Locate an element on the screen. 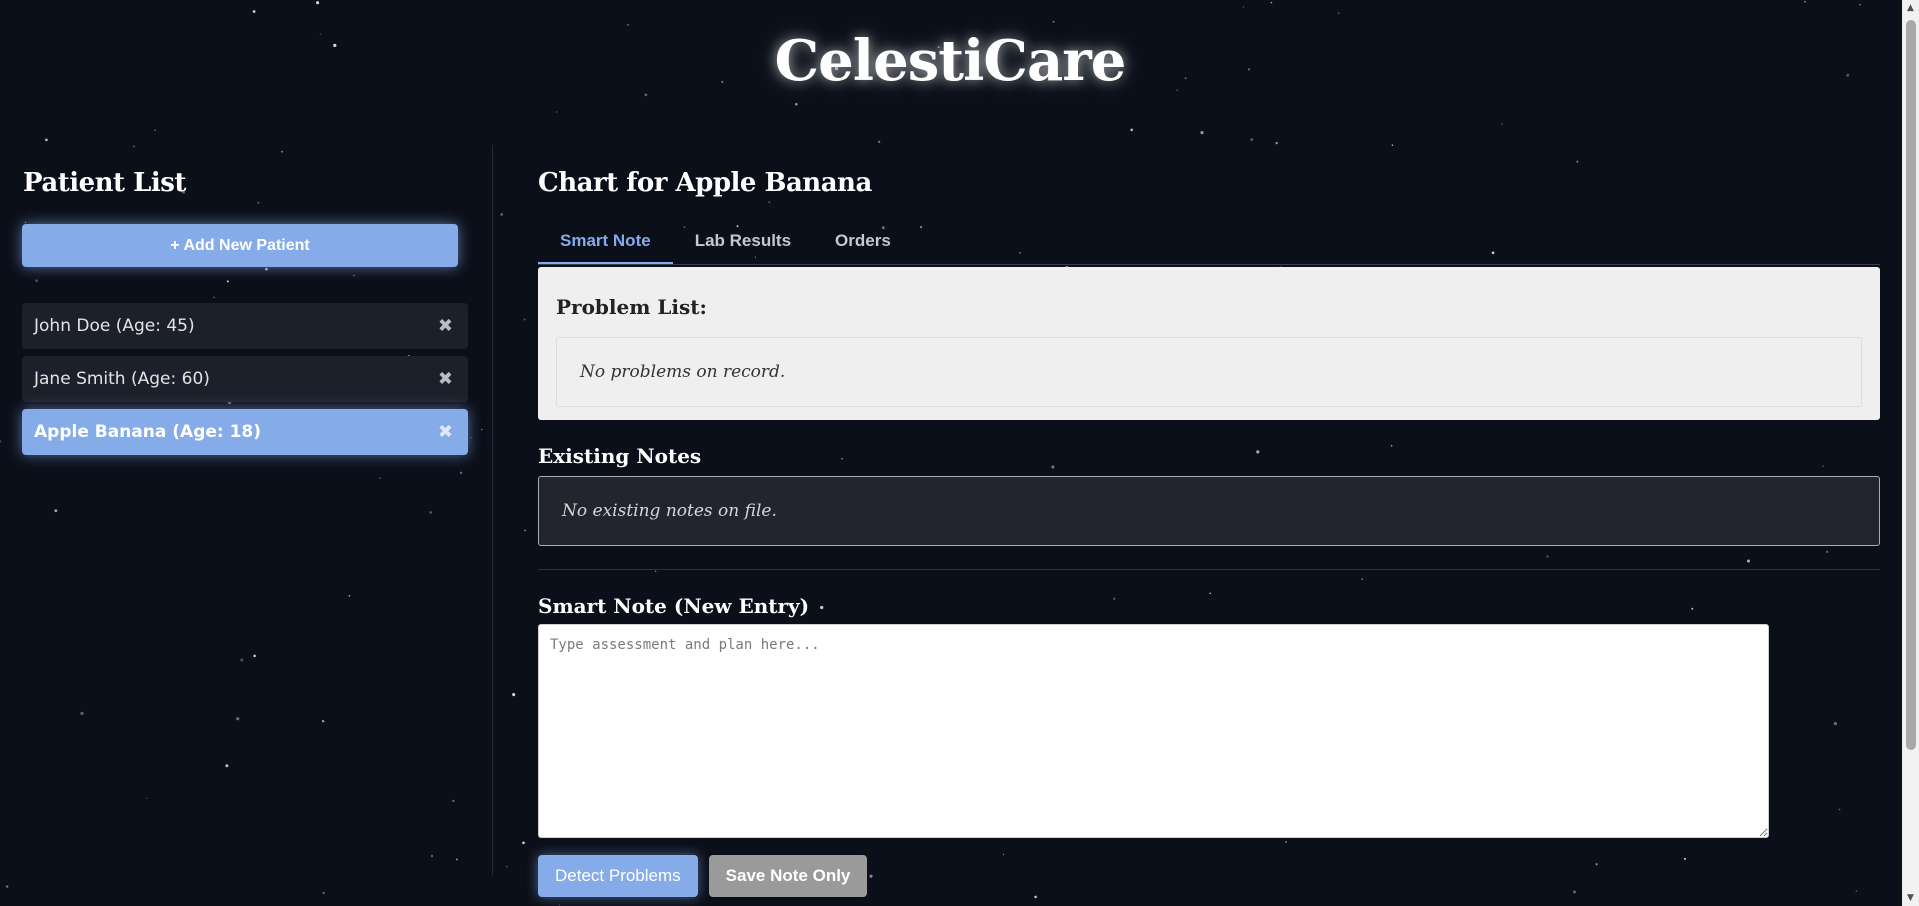  chart-tabs: Smart Note Lab Results Orders is located at coordinates (1209, 246).